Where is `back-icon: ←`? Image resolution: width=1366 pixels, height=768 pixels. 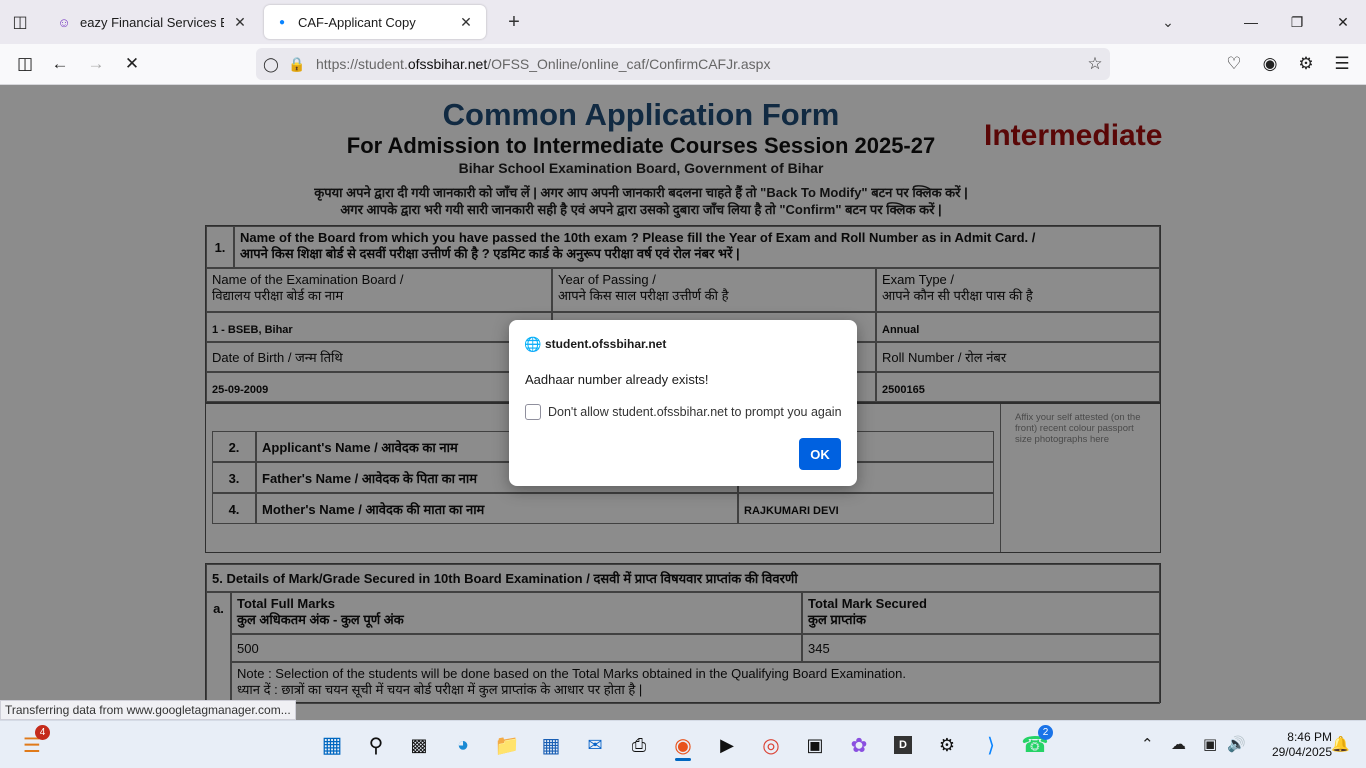 back-icon: ← is located at coordinates (60, 64).